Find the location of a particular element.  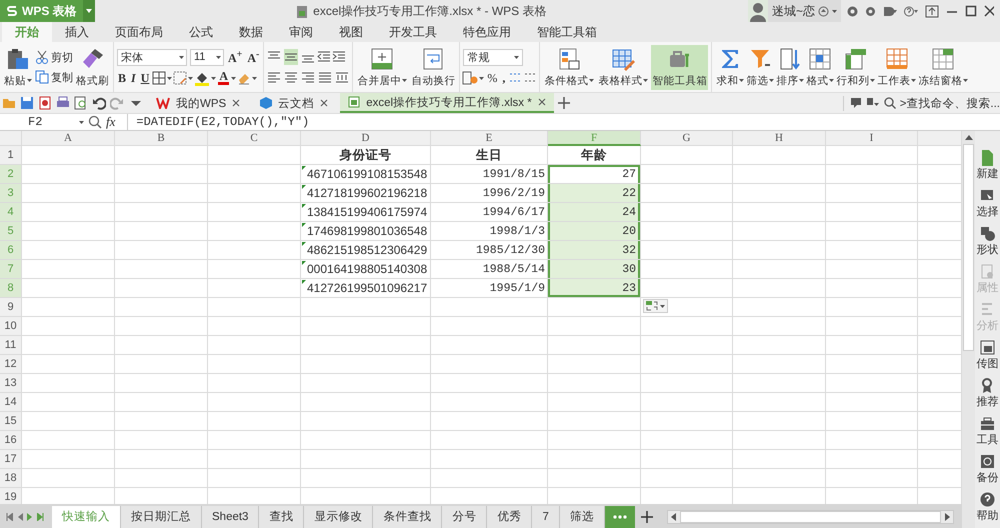

chat-icon is located at coordinates (856, 103).